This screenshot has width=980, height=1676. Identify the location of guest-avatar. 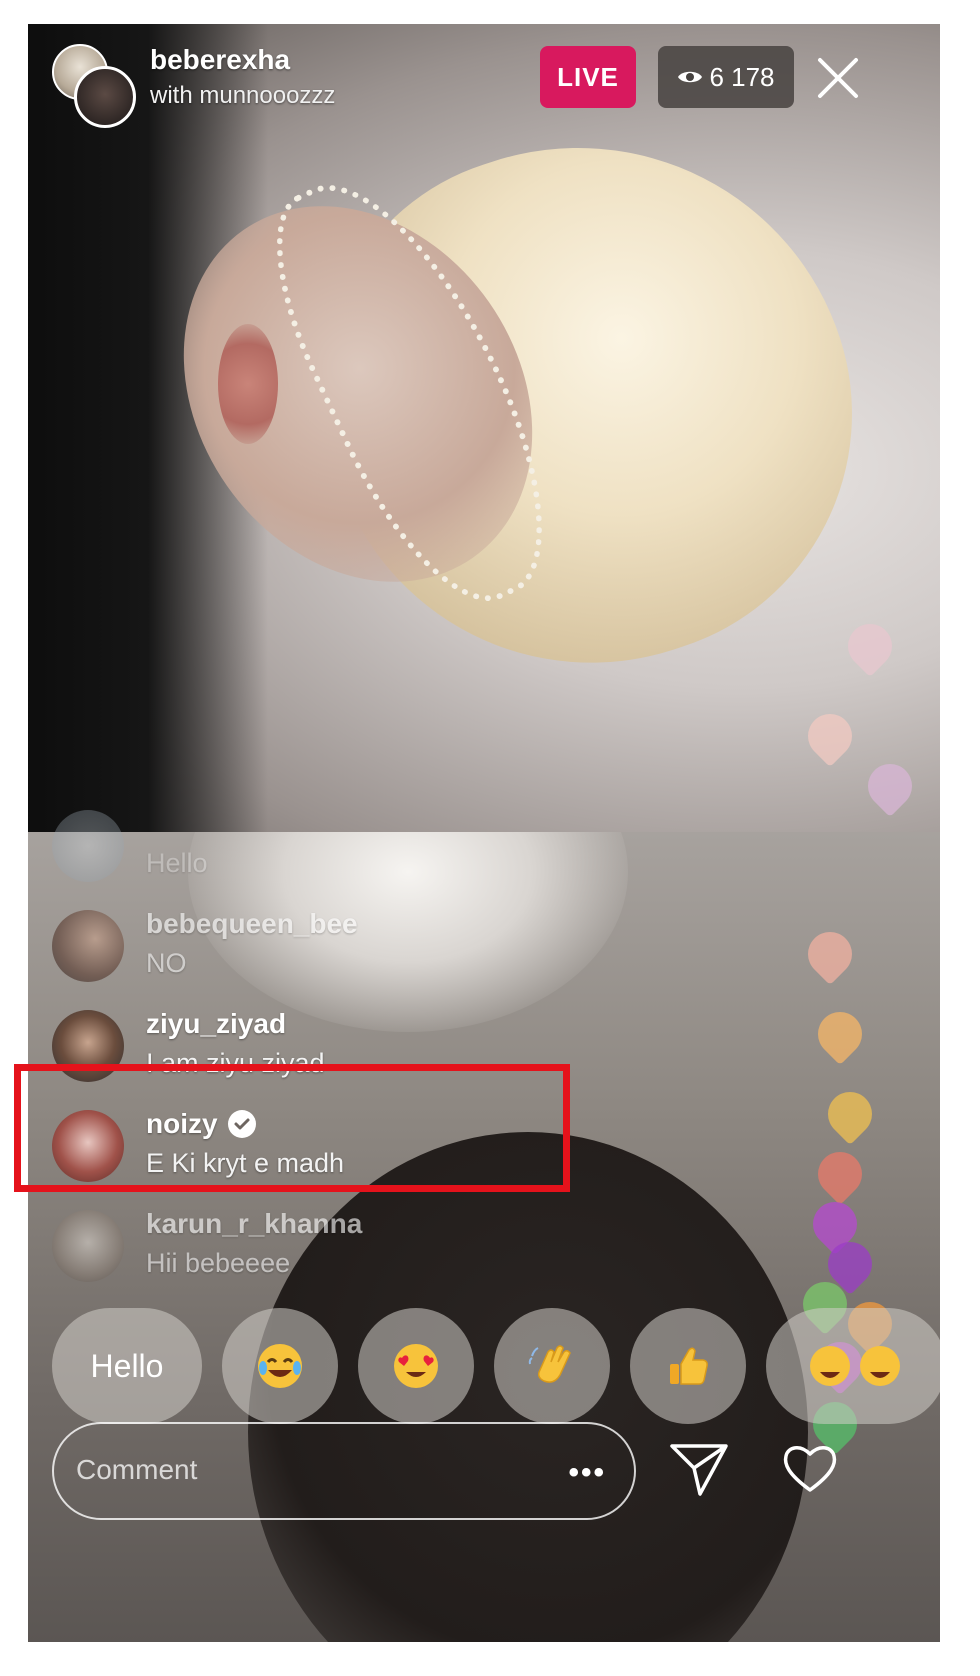
(105, 97).